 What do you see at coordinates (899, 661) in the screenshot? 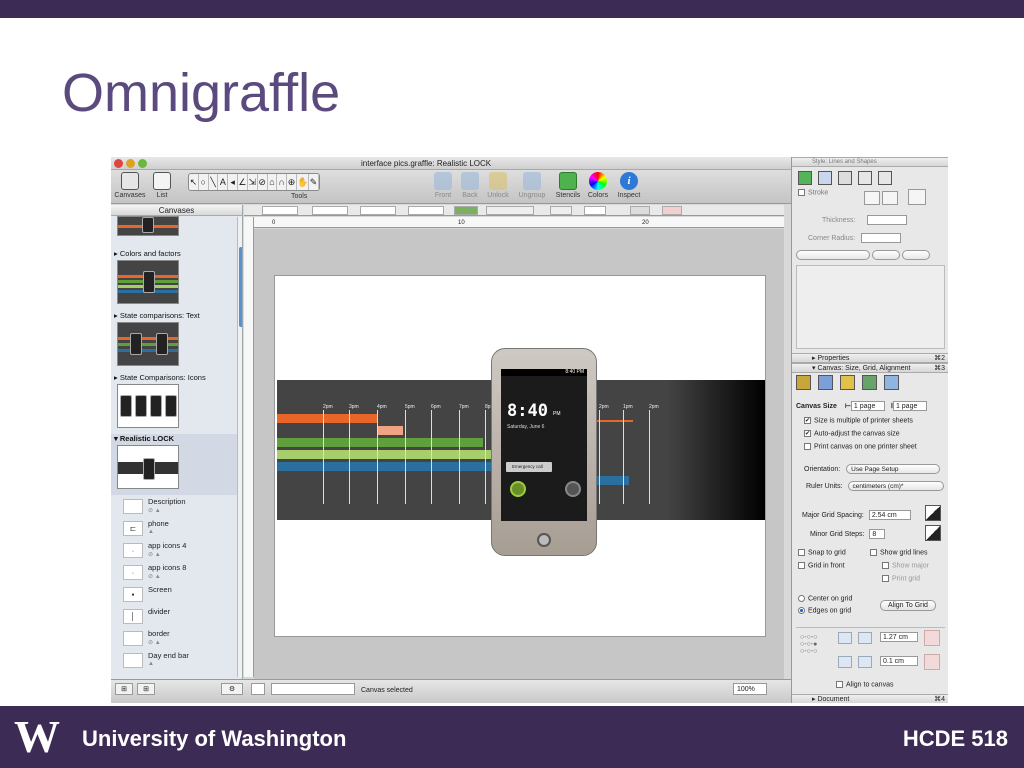
I see `alignment-offset-field: 0.1 cm` at bounding box center [899, 661].